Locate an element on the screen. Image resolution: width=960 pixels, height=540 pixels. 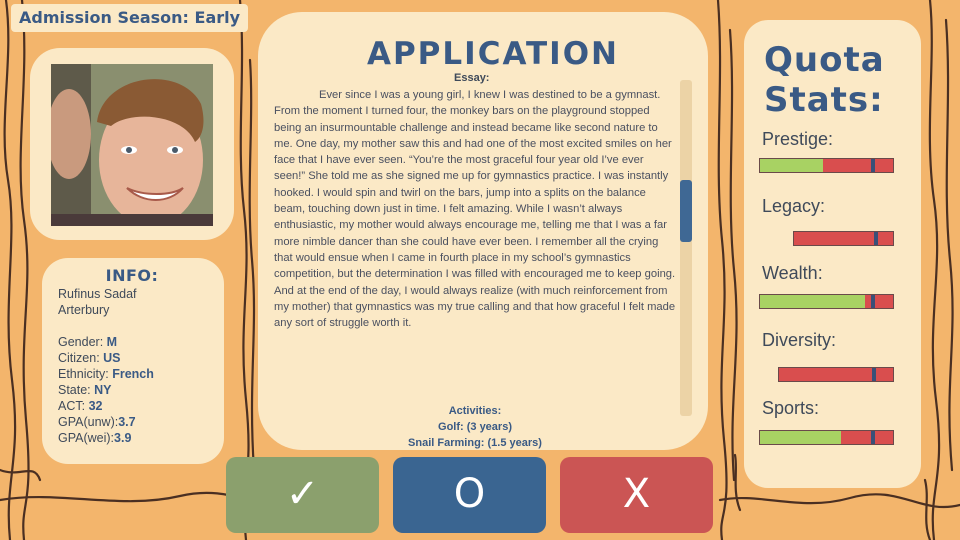
applicant-name-line1: Rufinus Sadaf is located at coordinates (97, 294).